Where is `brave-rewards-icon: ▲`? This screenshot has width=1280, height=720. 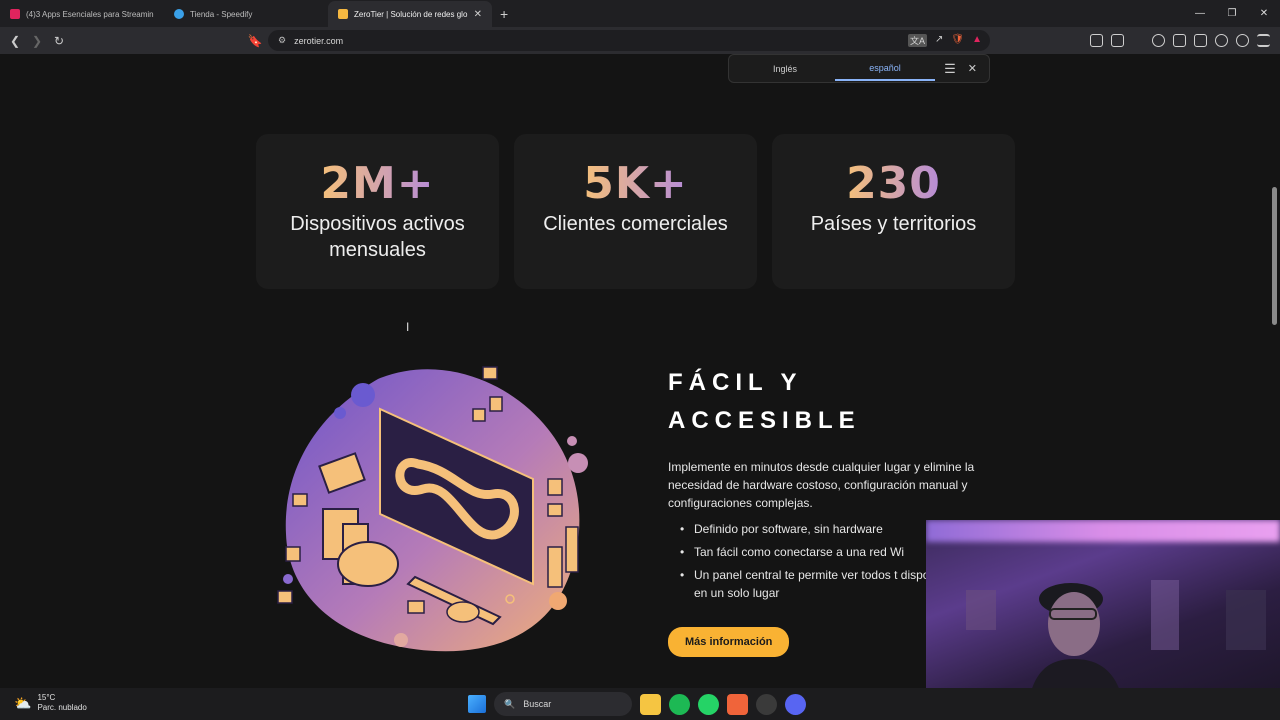
brave-rewards-icon: ▲ is located at coordinates (977, 40).